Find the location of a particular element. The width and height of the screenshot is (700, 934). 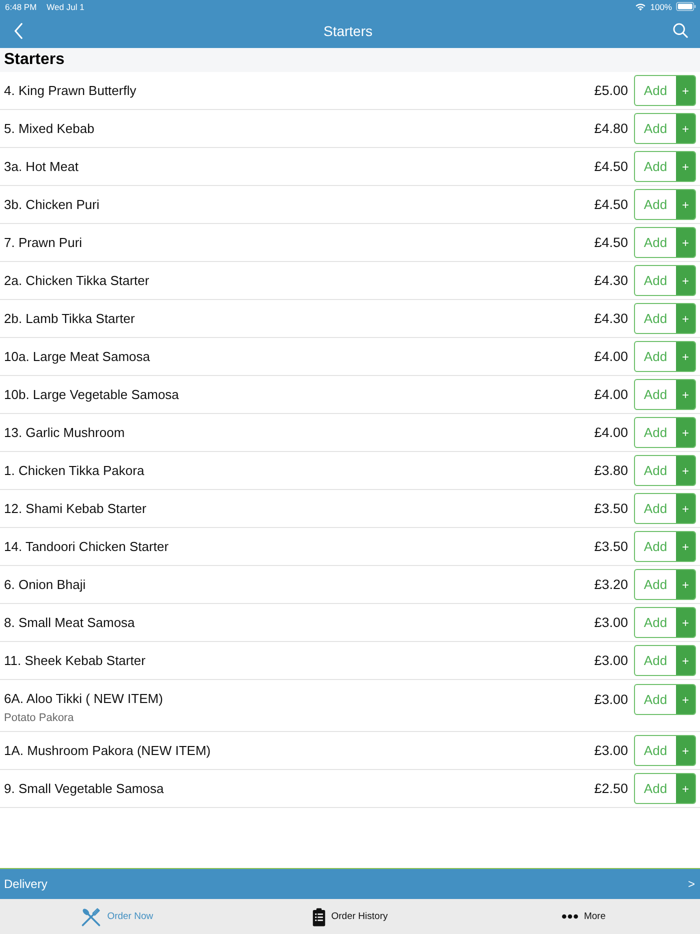

wifi-icon is located at coordinates (640, 6).